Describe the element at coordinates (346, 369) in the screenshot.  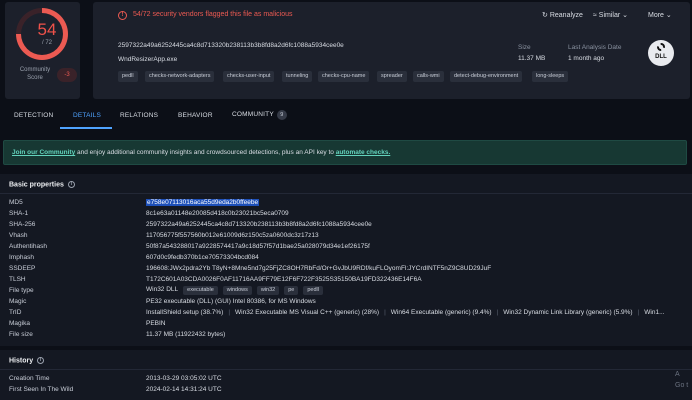
I see `section-divider` at that location.